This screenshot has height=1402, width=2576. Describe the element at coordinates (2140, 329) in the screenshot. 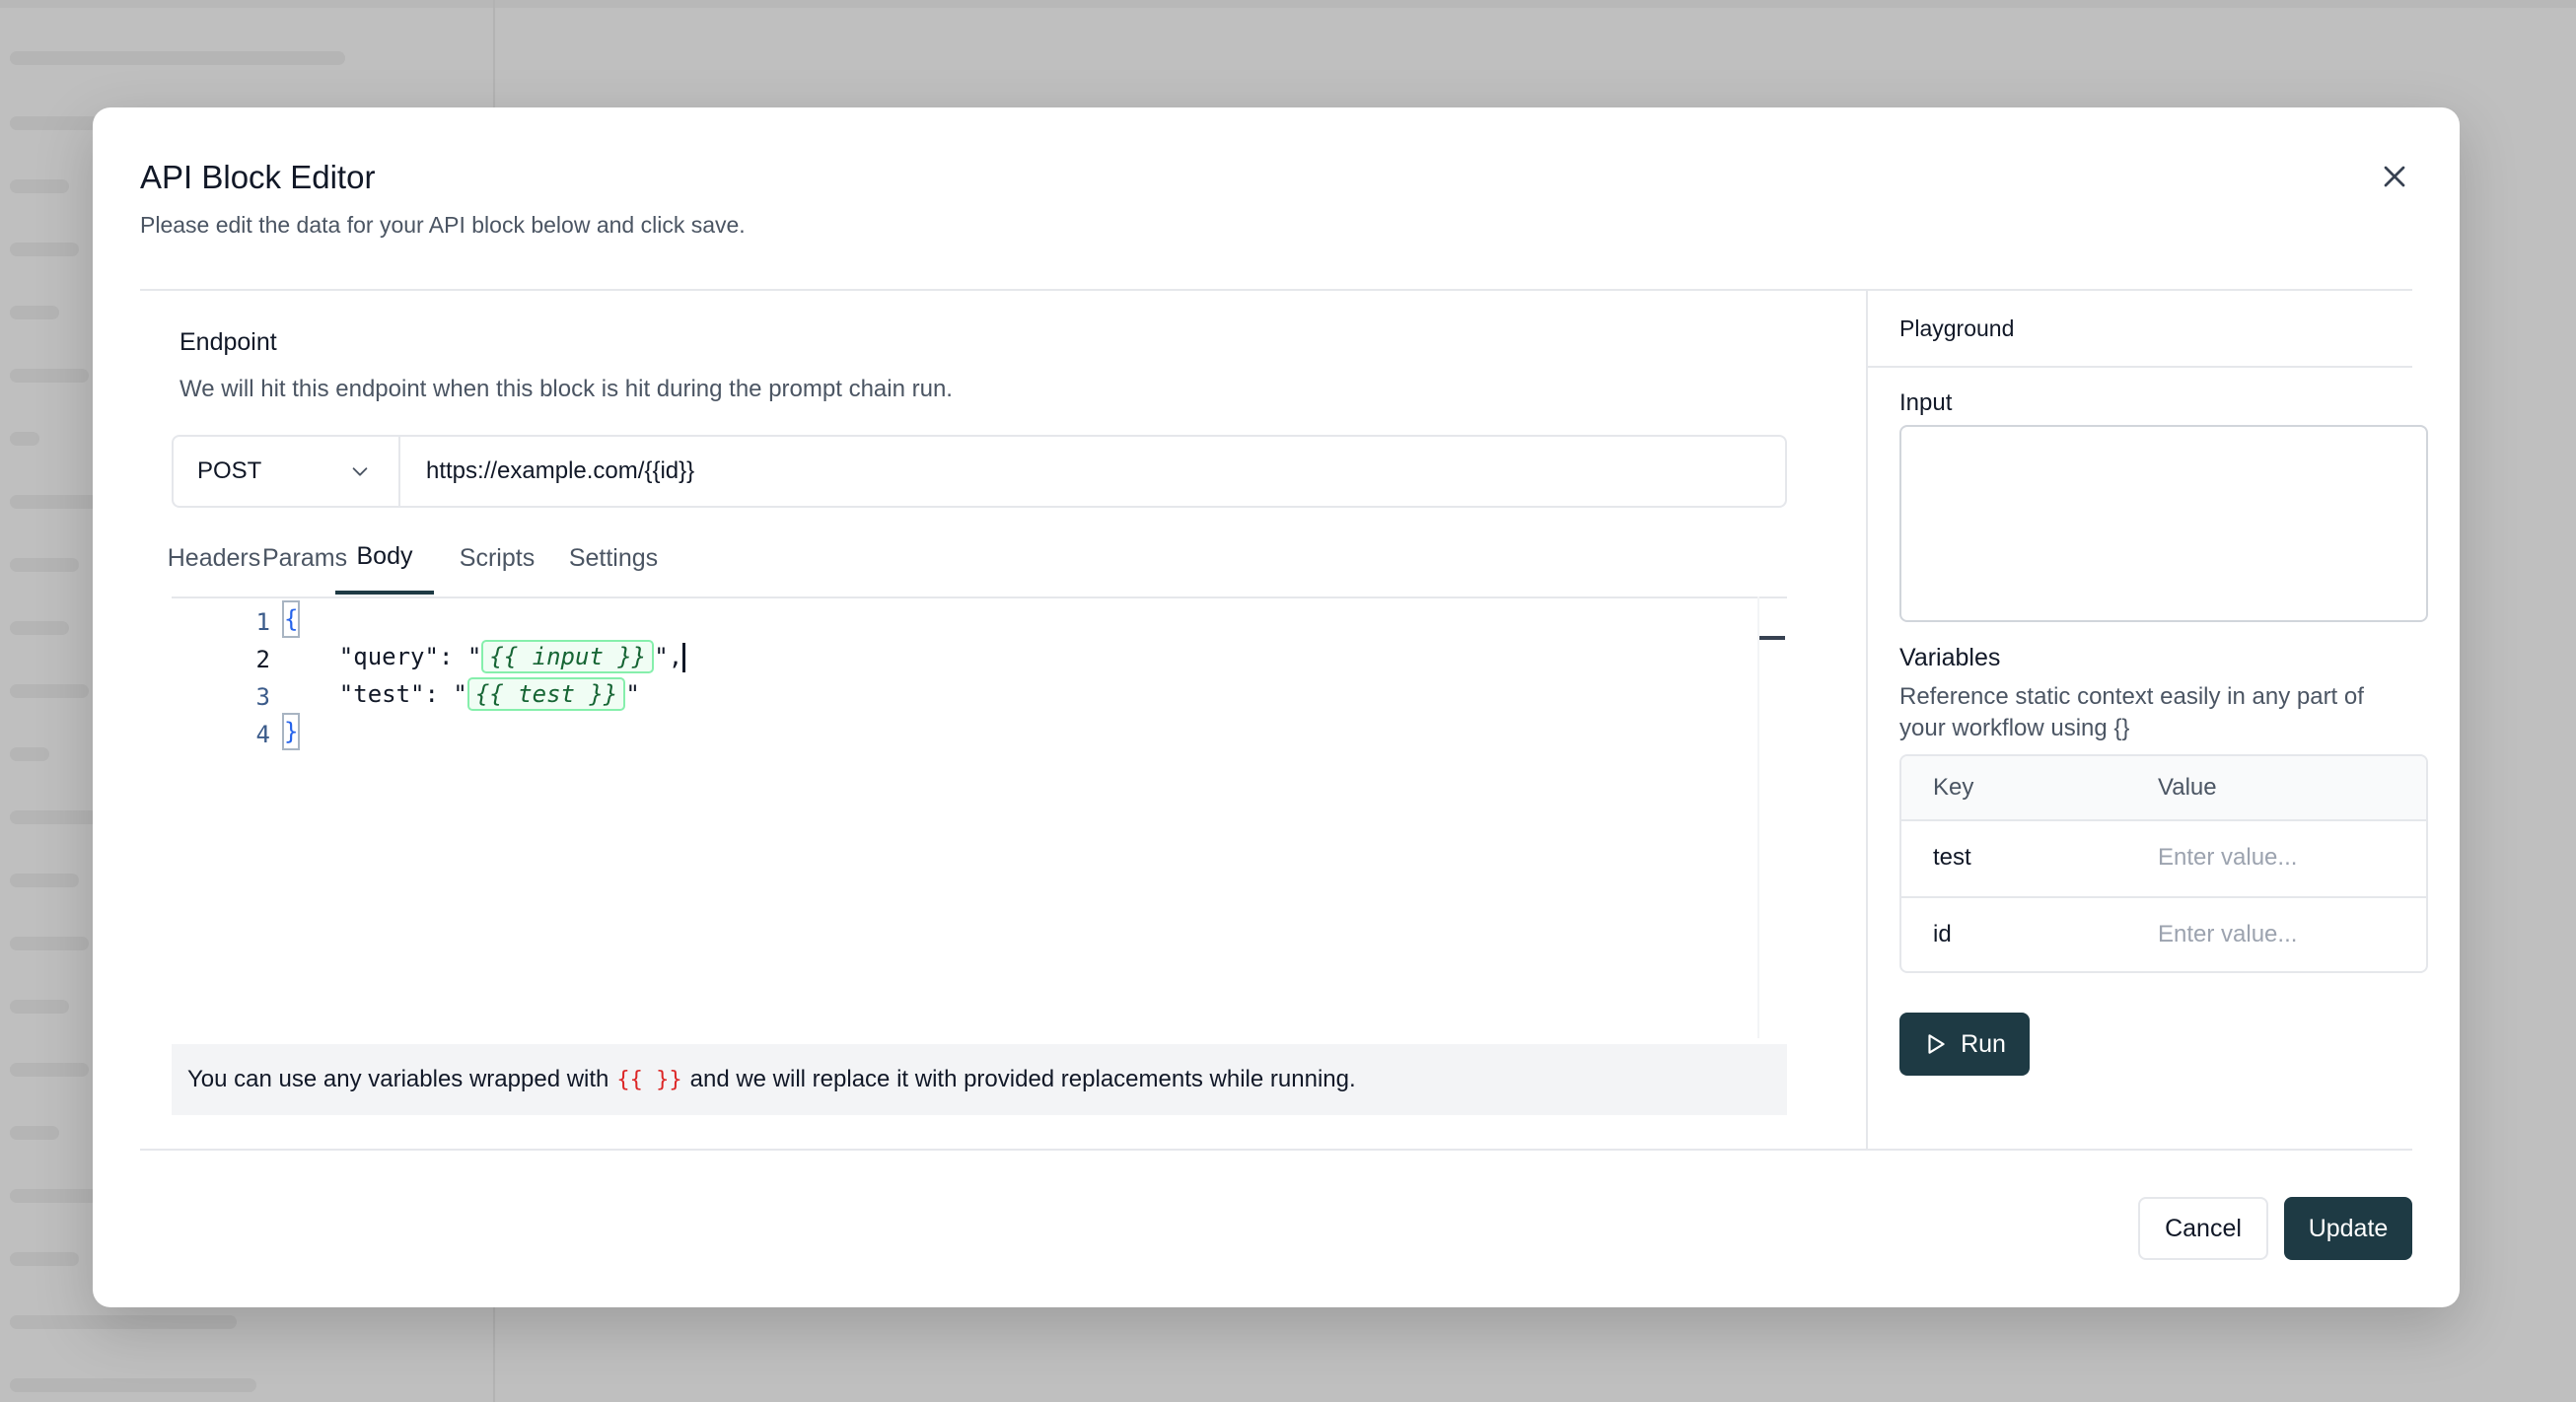

I see `playground-title: Playground` at that location.